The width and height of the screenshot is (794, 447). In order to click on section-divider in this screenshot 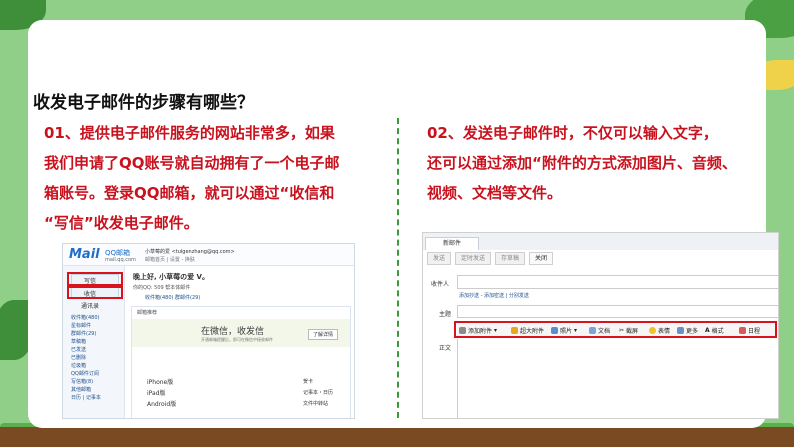, I will do `click(398, 268)`.